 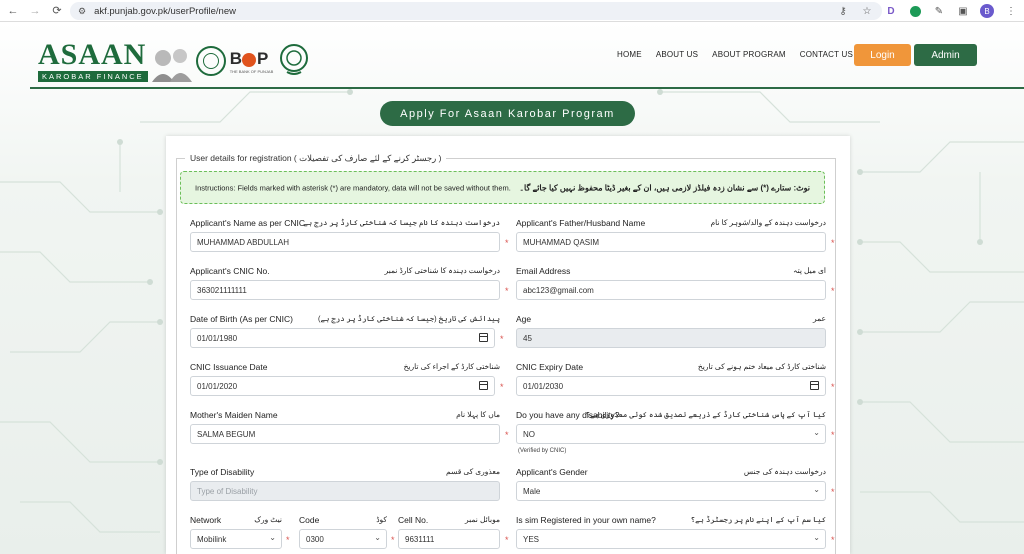 What do you see at coordinates (449, 539) in the screenshot?
I see `cell-no-input: 9631111` at bounding box center [449, 539].